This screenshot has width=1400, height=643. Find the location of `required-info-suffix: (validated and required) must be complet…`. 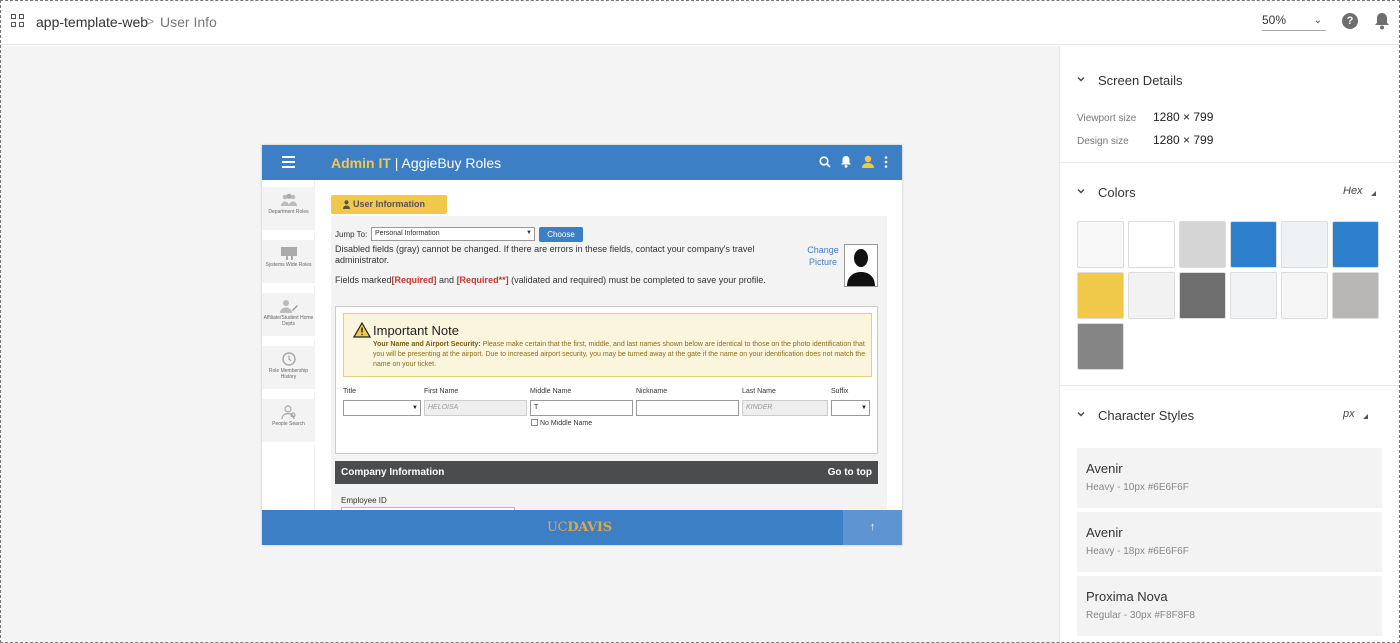

required-info-suffix: (validated and required) must be complet… is located at coordinates (637, 280).